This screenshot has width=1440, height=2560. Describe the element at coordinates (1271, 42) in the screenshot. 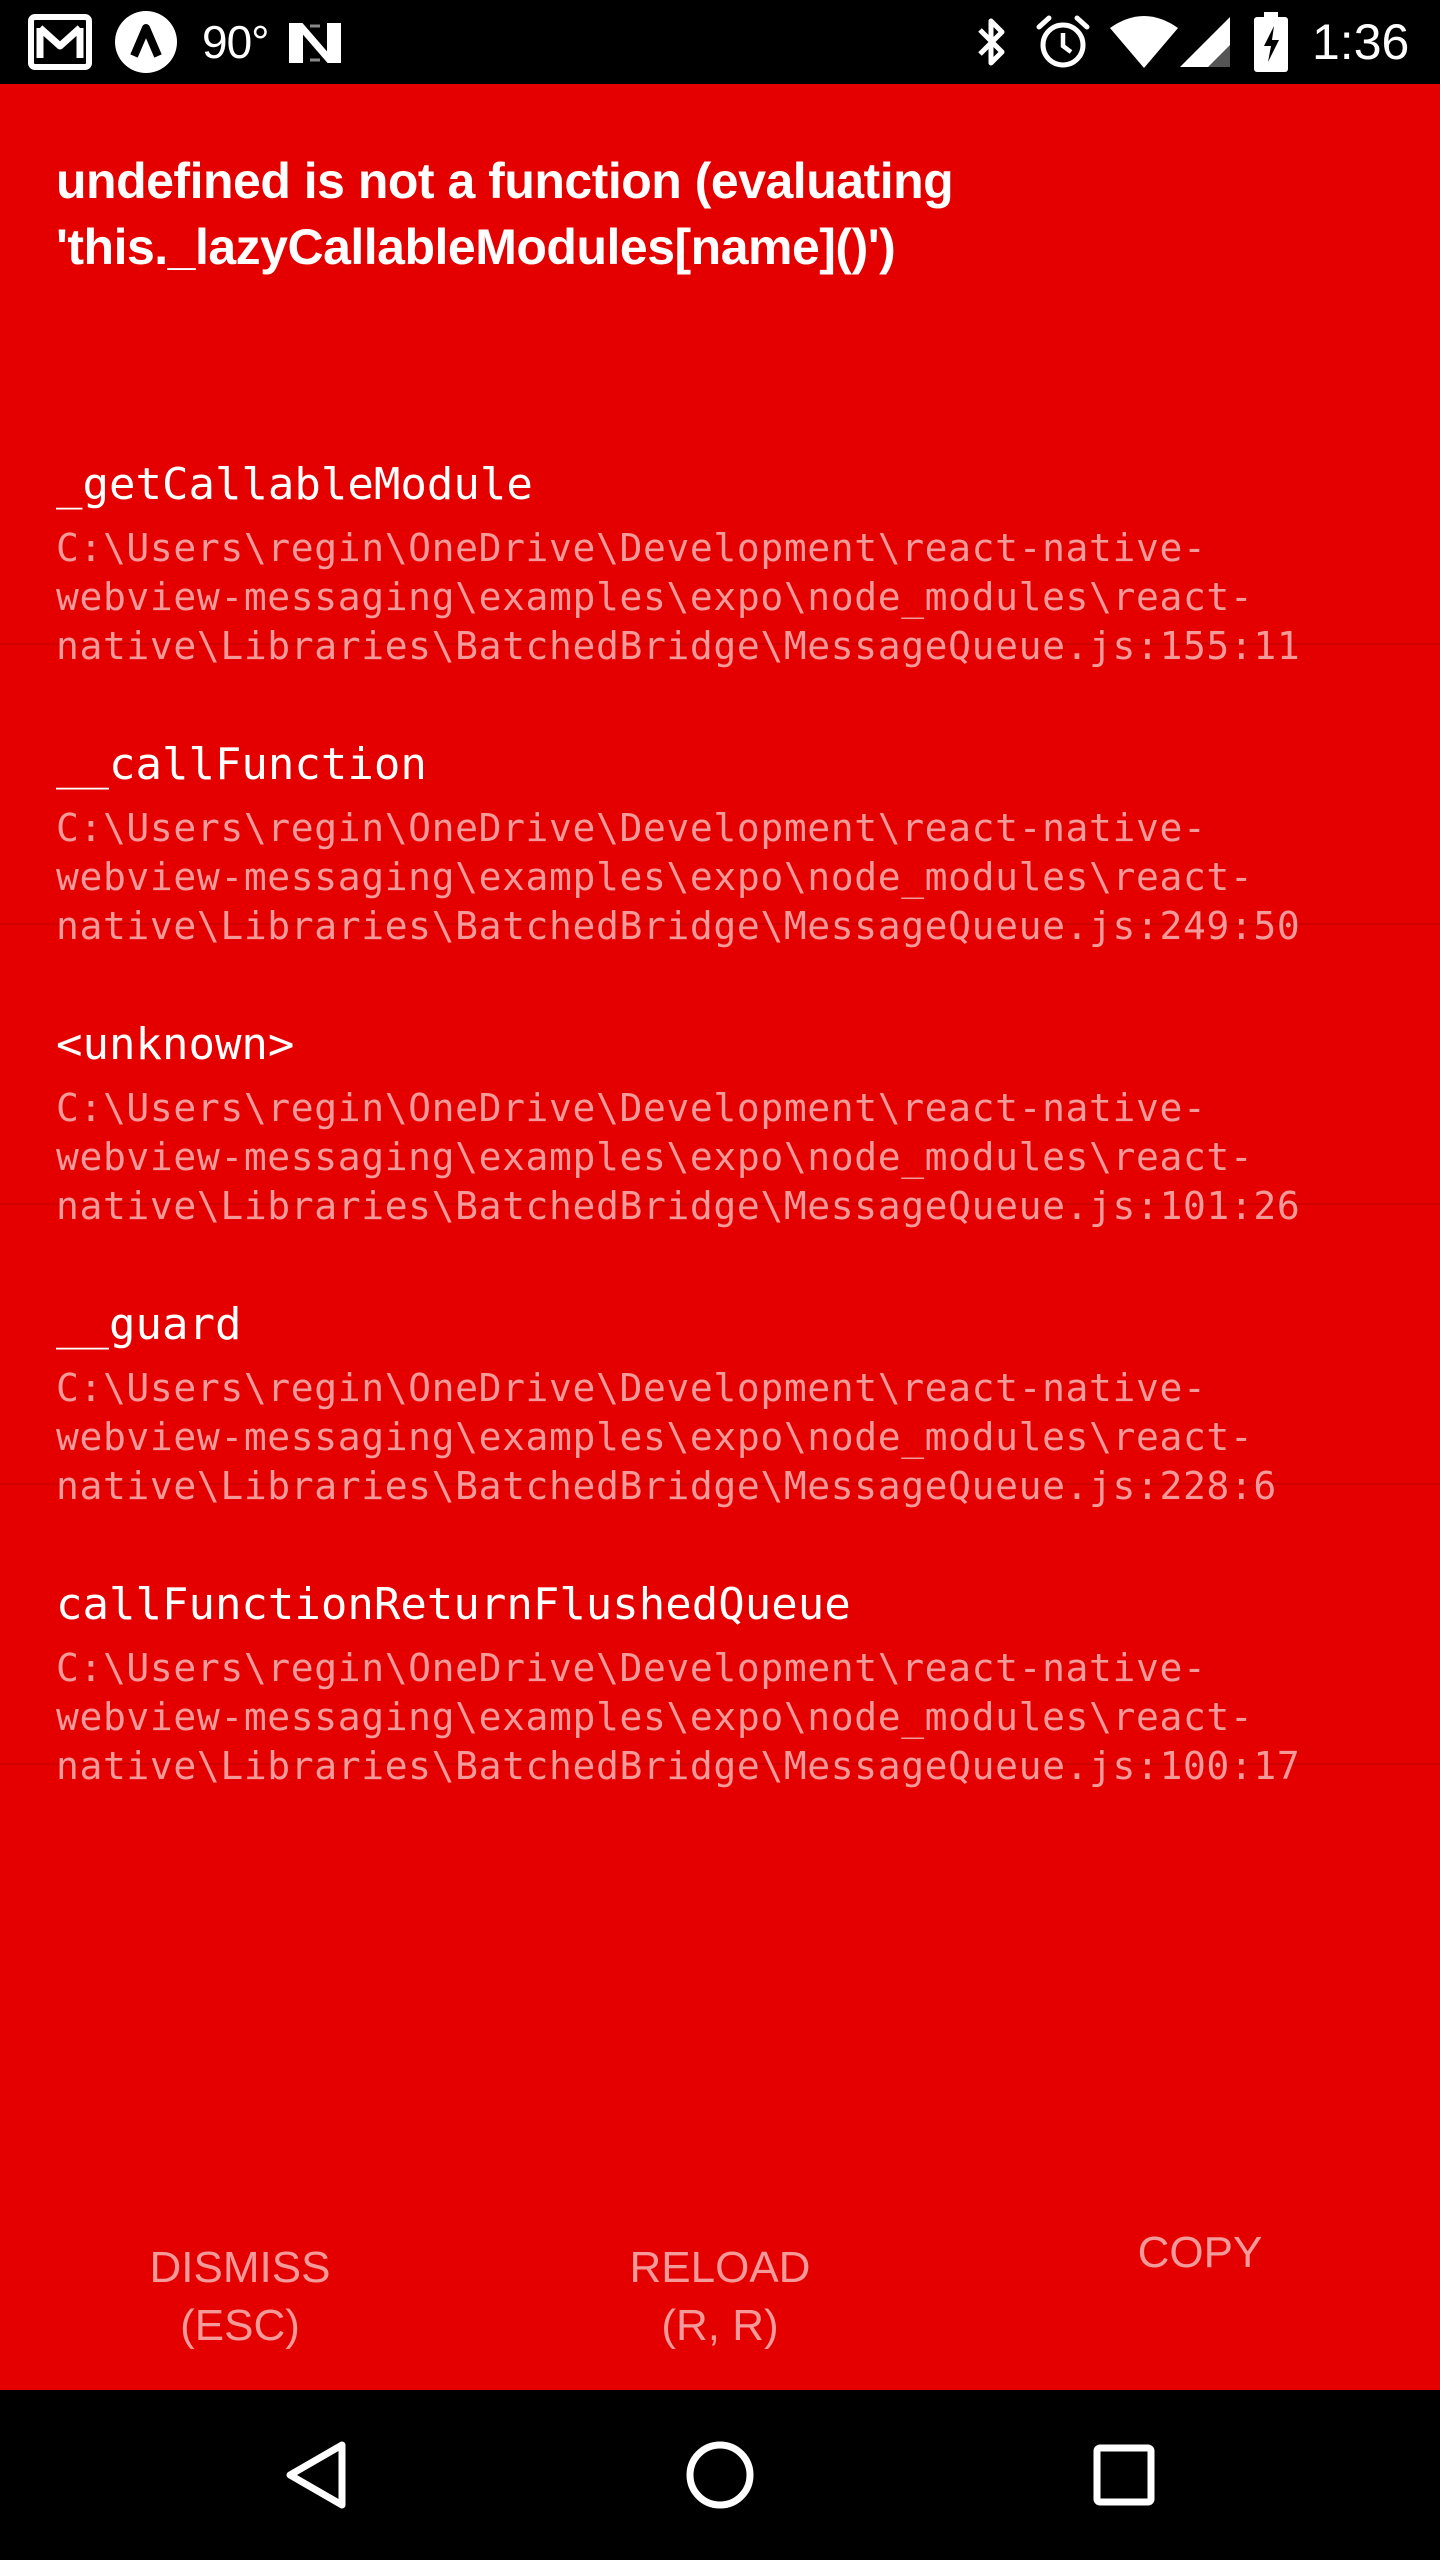

I see `battery-charging-icon` at that location.